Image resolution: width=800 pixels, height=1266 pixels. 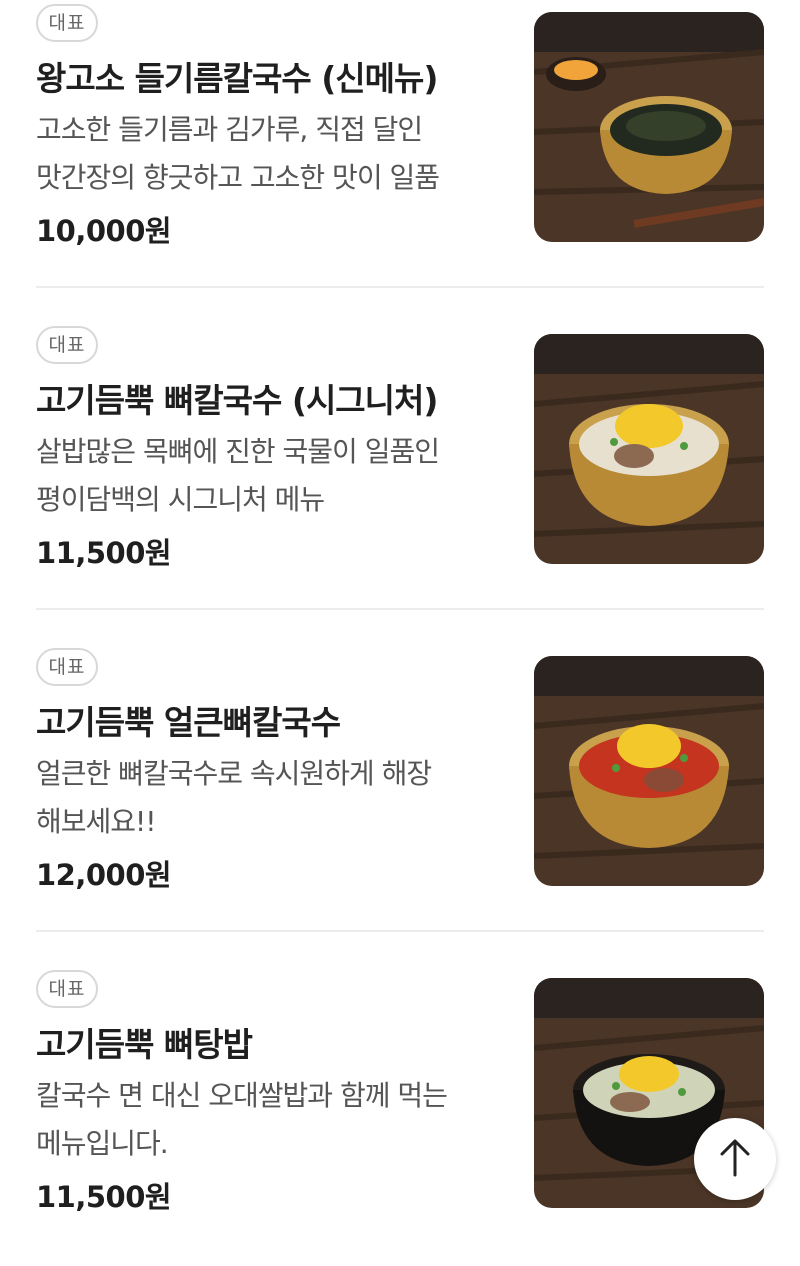 What do you see at coordinates (242, 1095) in the screenshot?
I see `menu-description-line: 칼국수 면 대신 오대쌀밥과 함께 먹는` at bounding box center [242, 1095].